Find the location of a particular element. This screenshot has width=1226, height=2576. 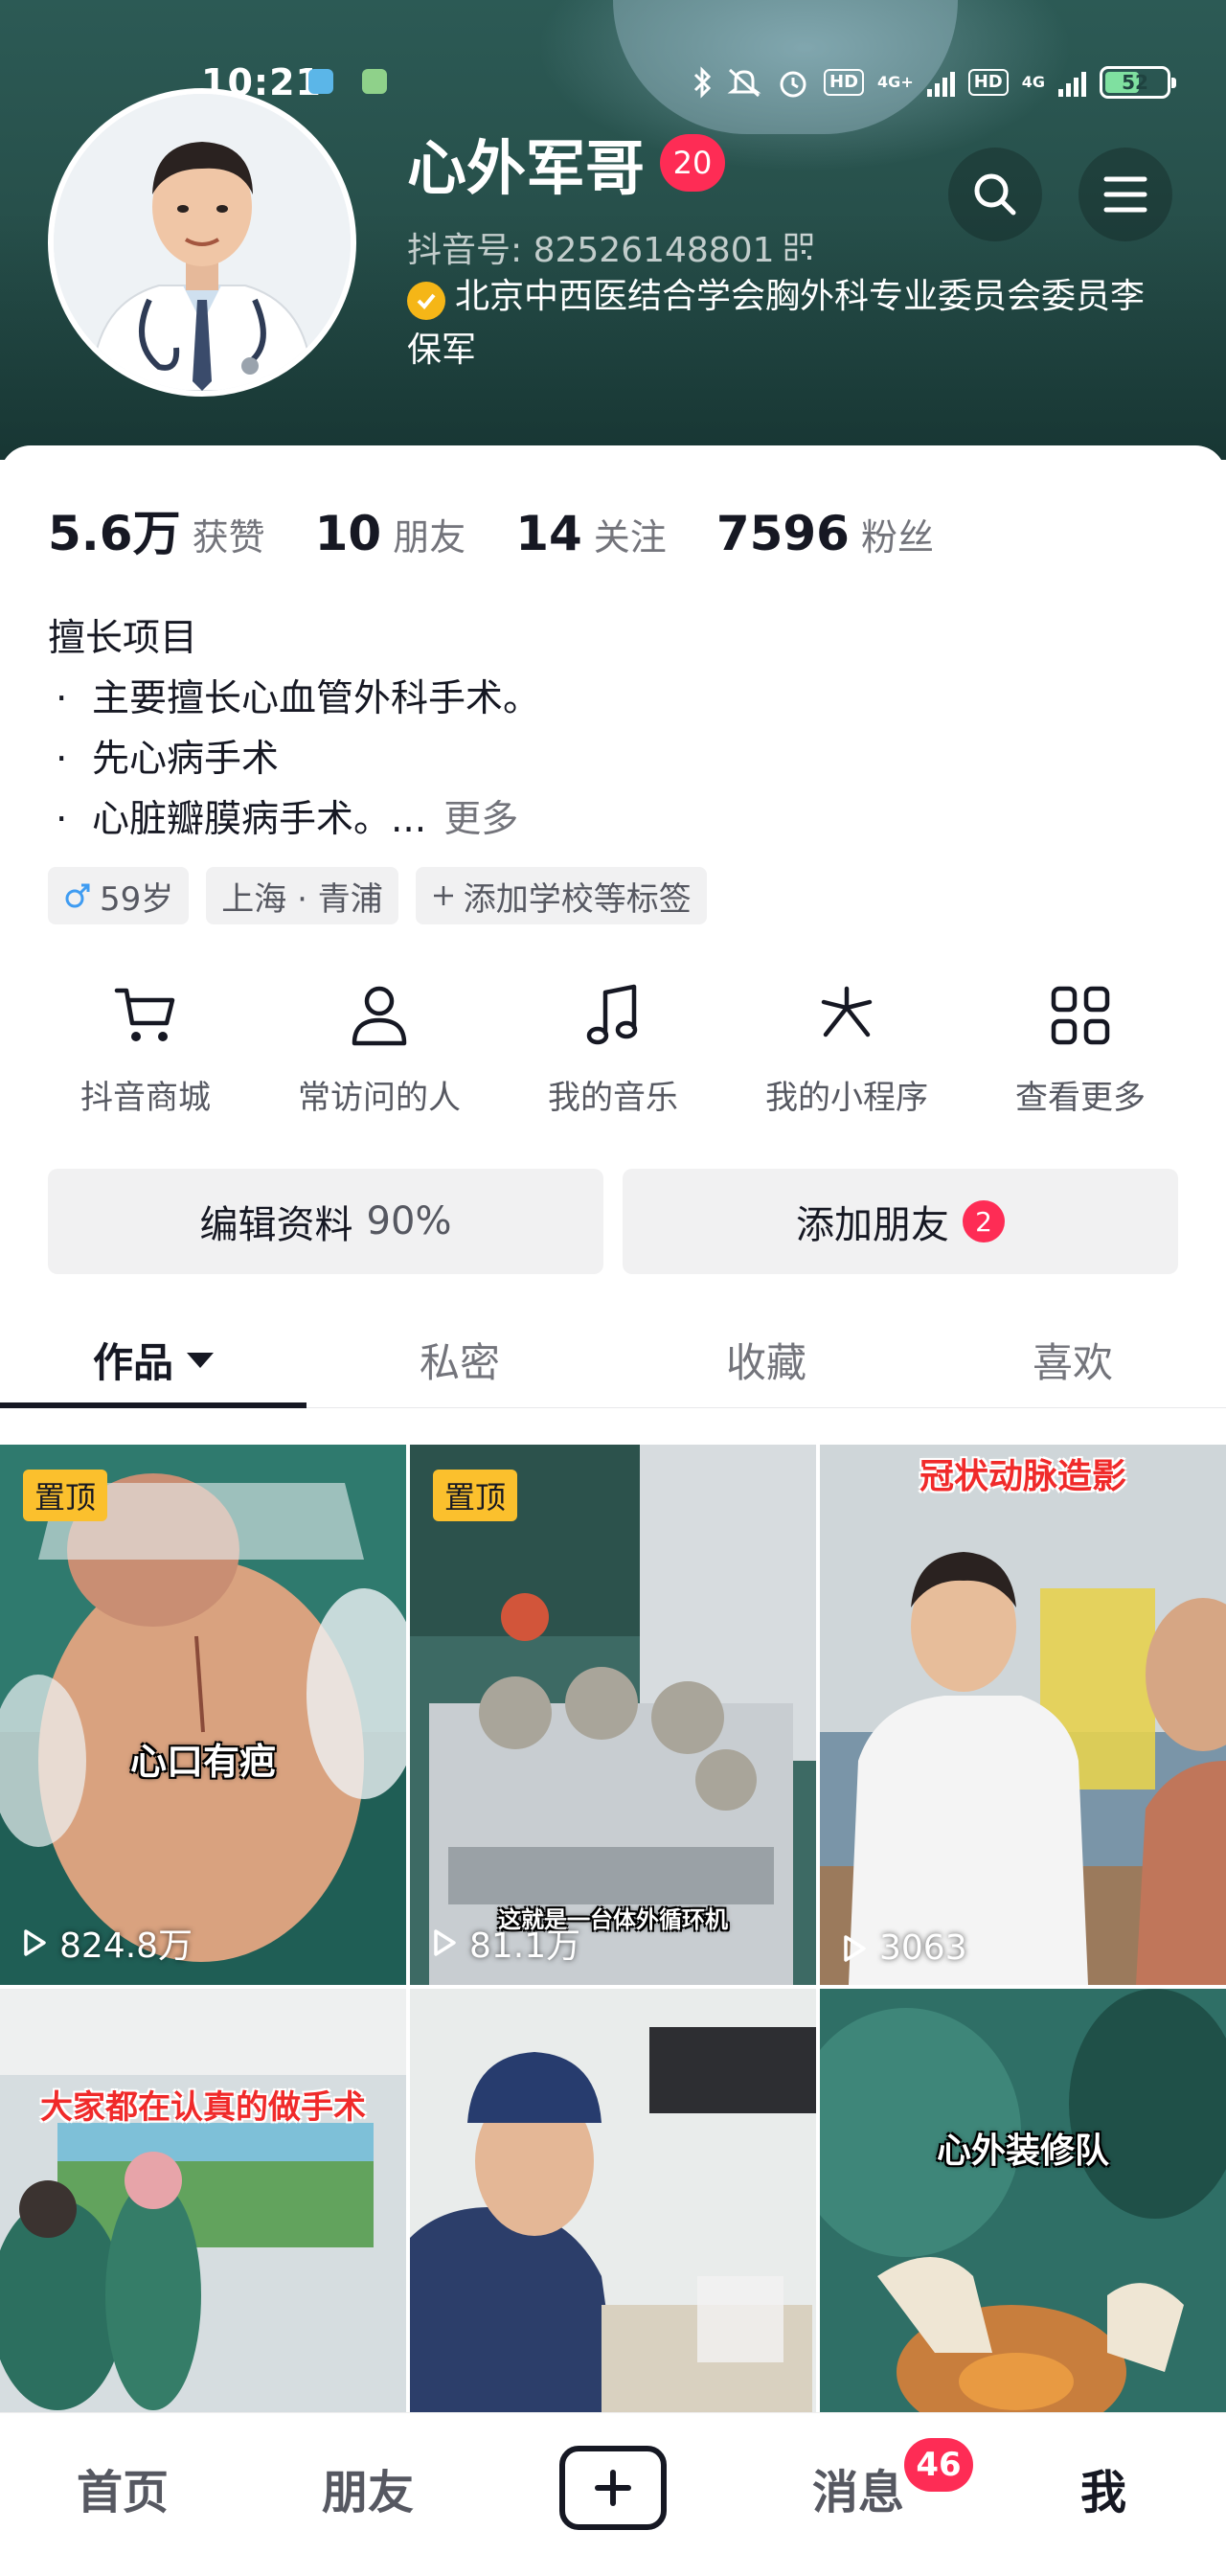

stat-value: 7596 is located at coordinates (782, 533).